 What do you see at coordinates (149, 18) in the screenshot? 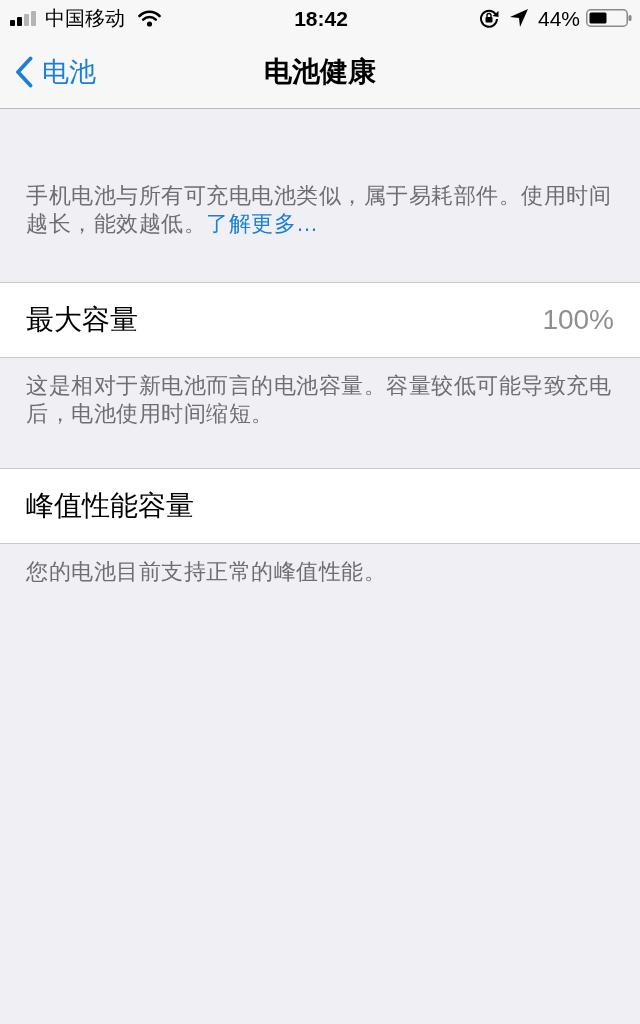
I see `wifi-icon` at bounding box center [149, 18].